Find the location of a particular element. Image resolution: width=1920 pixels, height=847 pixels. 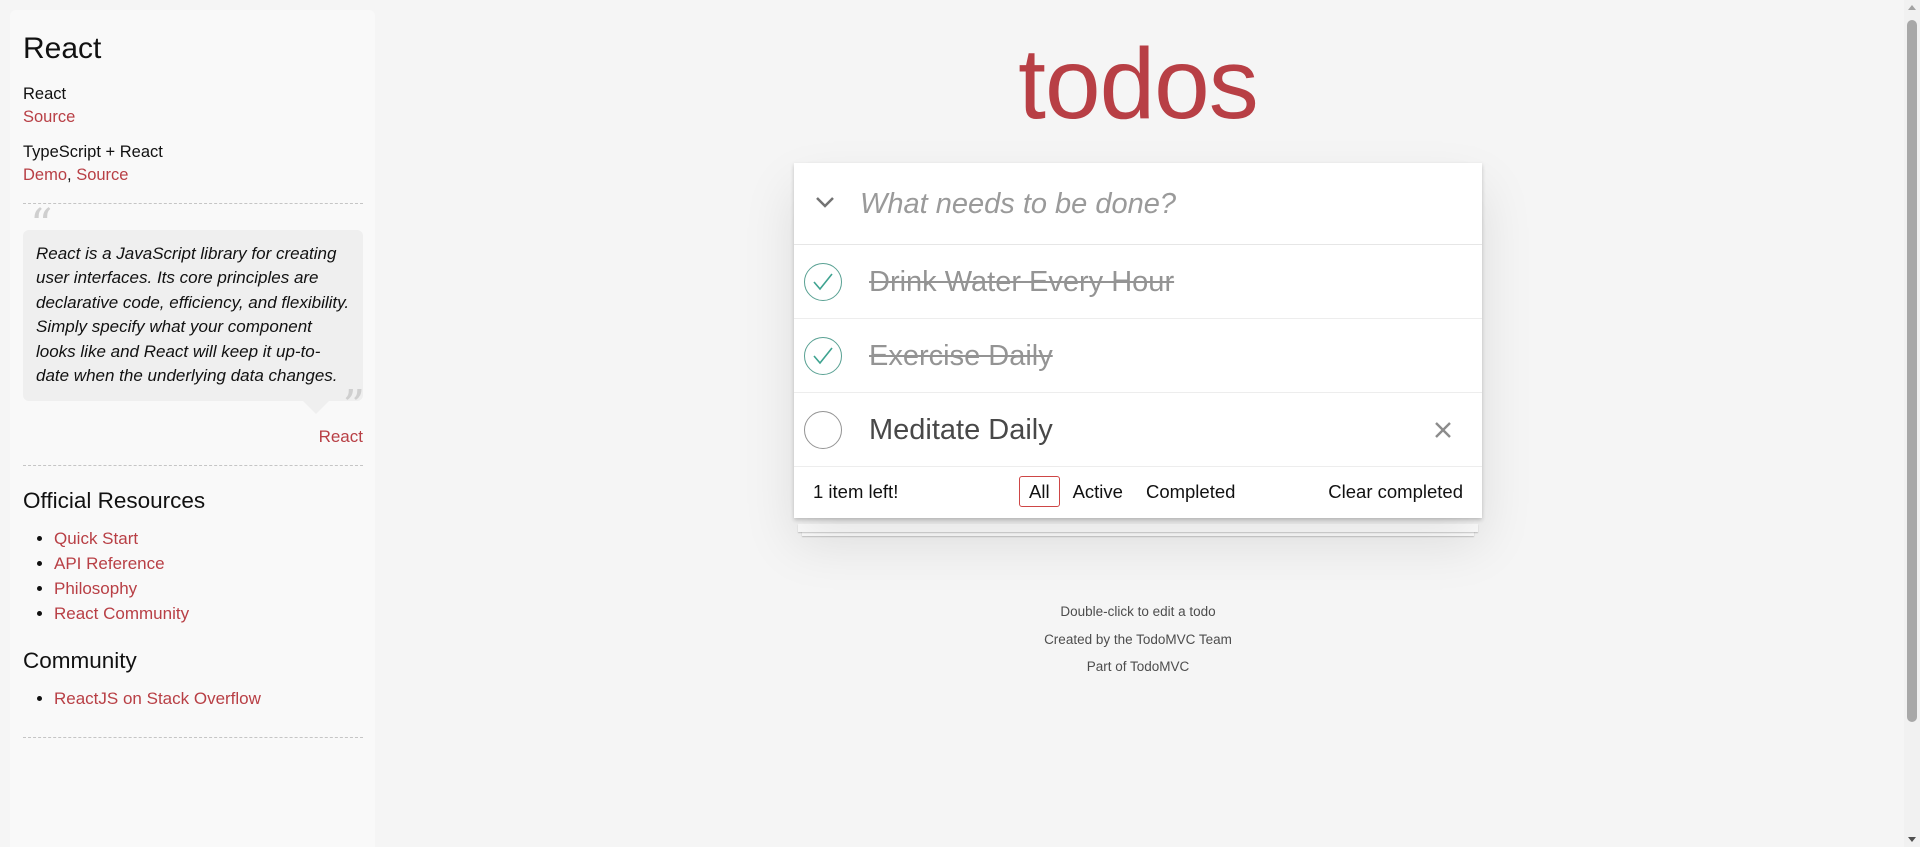

open-quote-icon: “ is located at coordinates (41, 225).